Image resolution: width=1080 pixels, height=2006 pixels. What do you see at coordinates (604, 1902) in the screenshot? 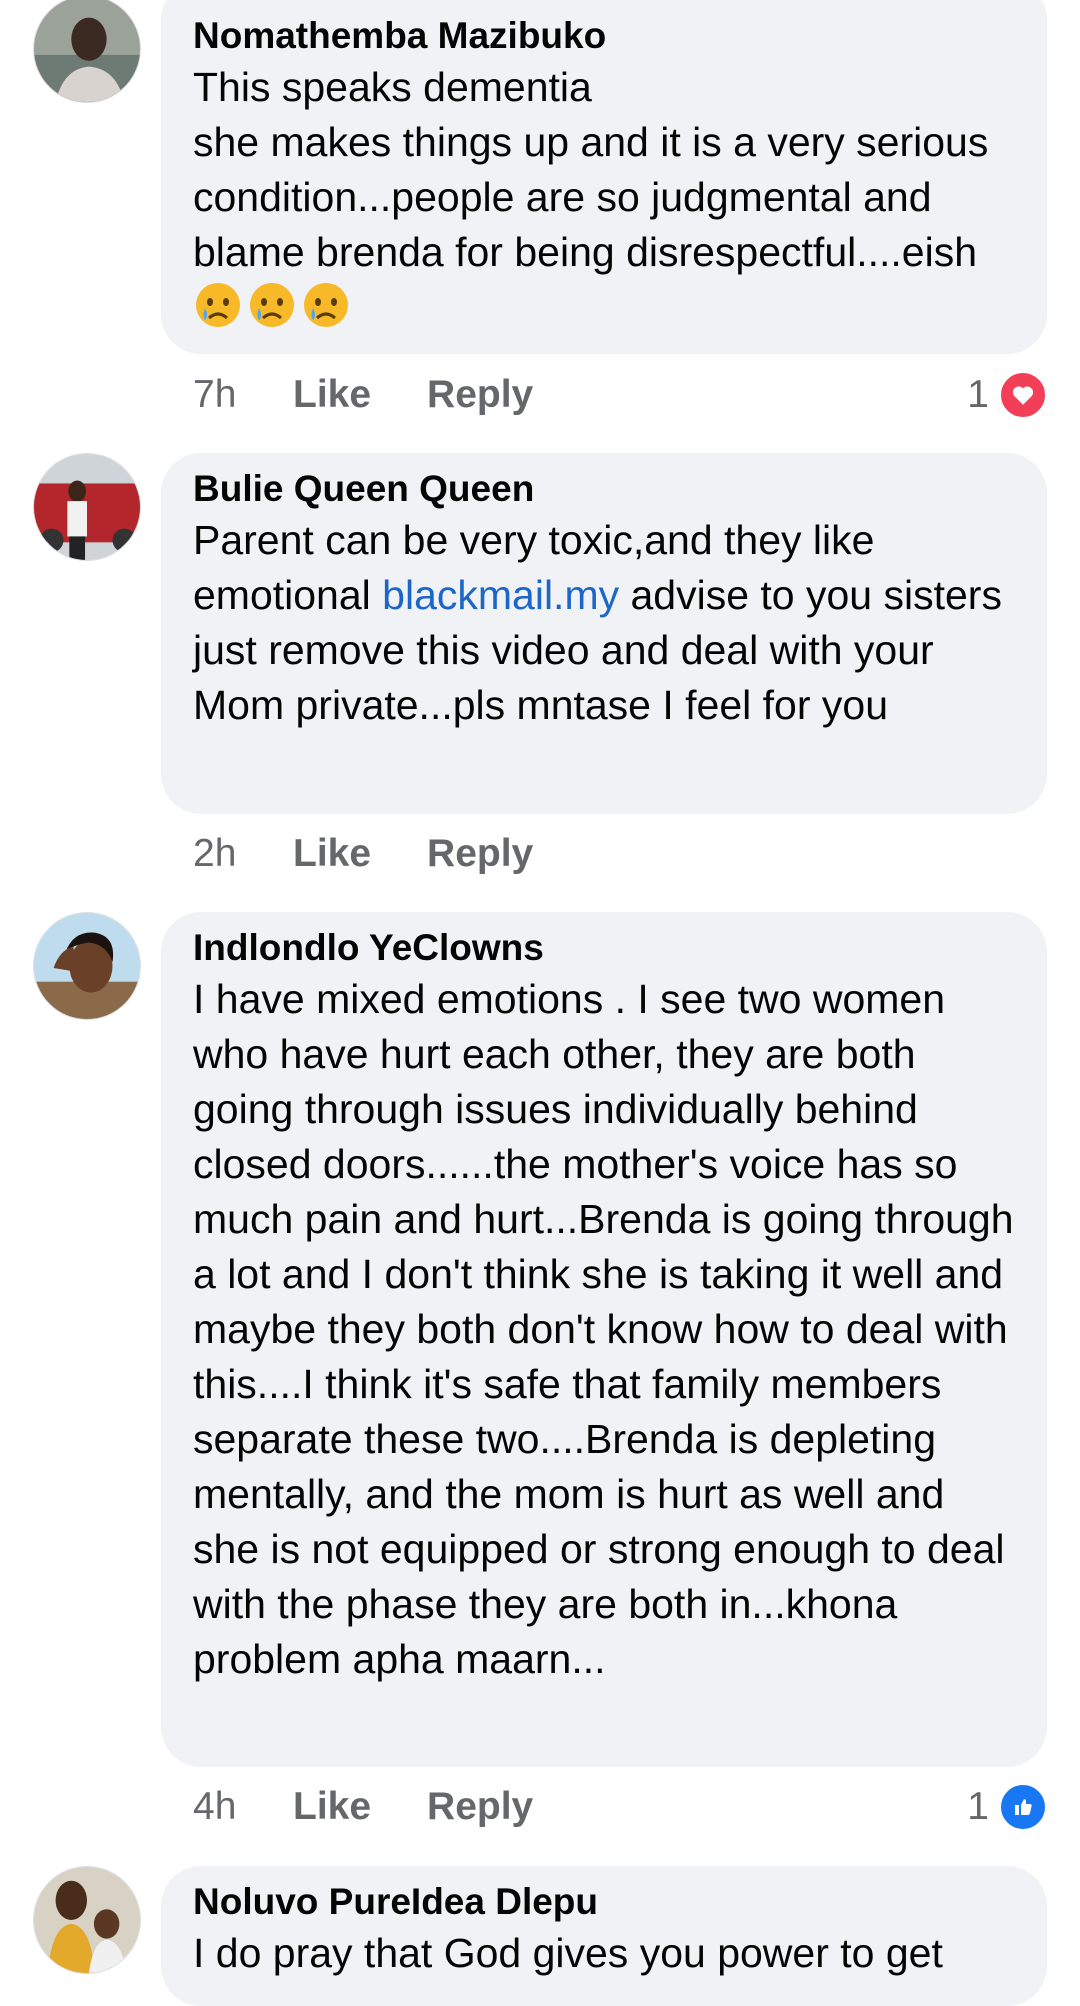
I see `comment-author: Noluvo PureIdea Dlepu` at bounding box center [604, 1902].